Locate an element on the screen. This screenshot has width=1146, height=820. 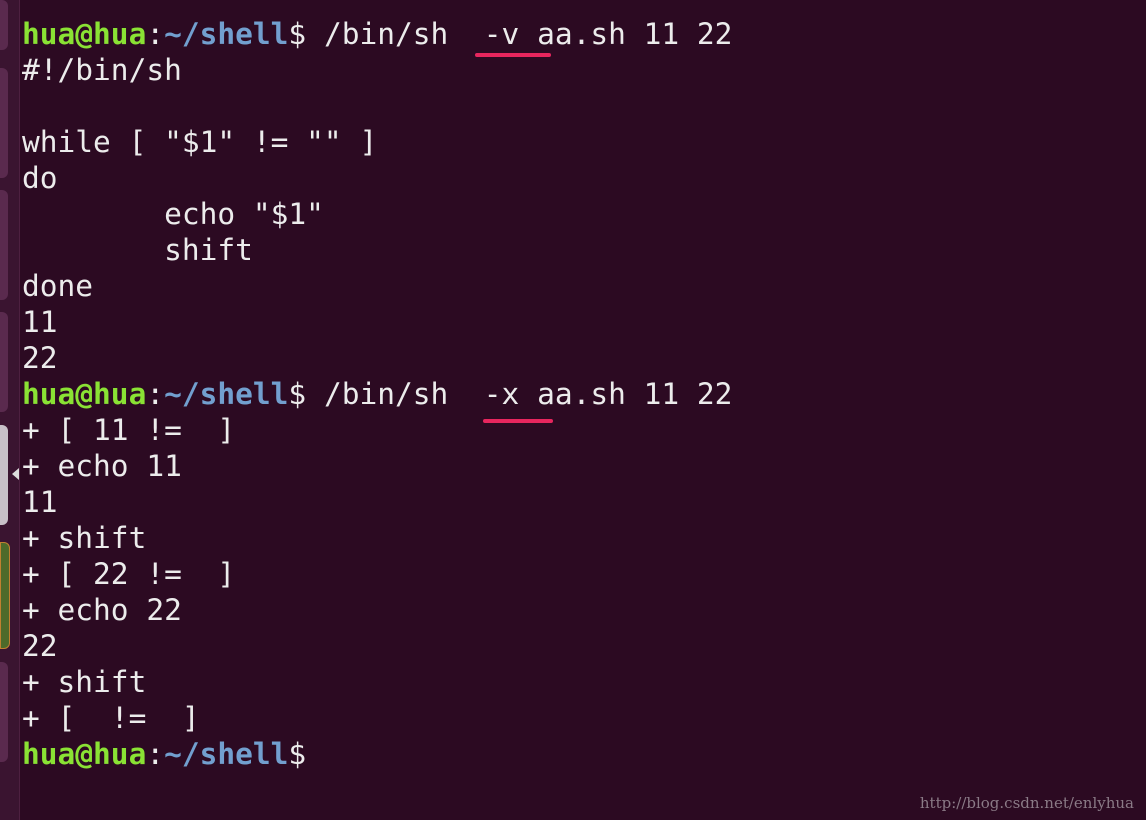
output-line: + echo 11 is located at coordinates (102, 466).